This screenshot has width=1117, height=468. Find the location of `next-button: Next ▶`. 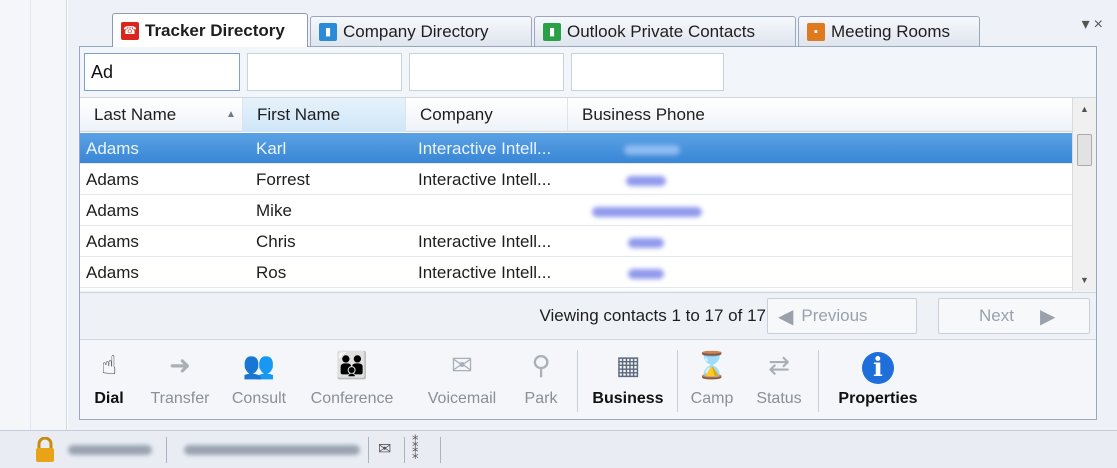

next-button: Next ▶ is located at coordinates (1014, 316).